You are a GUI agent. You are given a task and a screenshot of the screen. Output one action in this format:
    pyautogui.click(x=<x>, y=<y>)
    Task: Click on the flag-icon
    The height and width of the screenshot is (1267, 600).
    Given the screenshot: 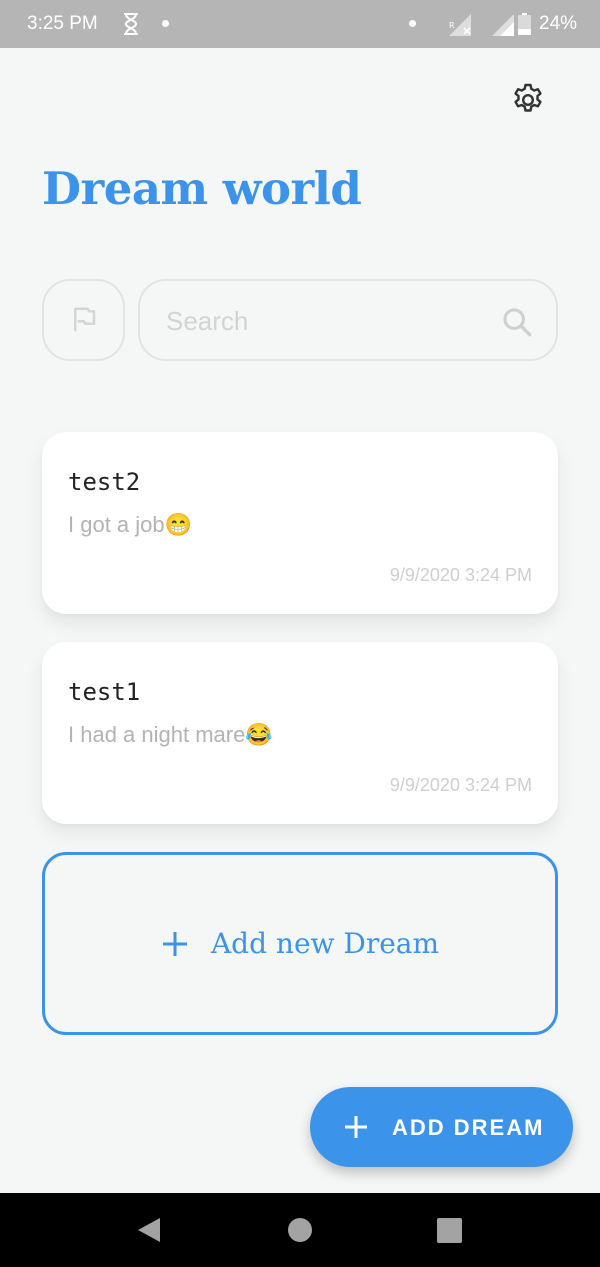 What is the action you would take?
    pyautogui.click(x=84, y=319)
    